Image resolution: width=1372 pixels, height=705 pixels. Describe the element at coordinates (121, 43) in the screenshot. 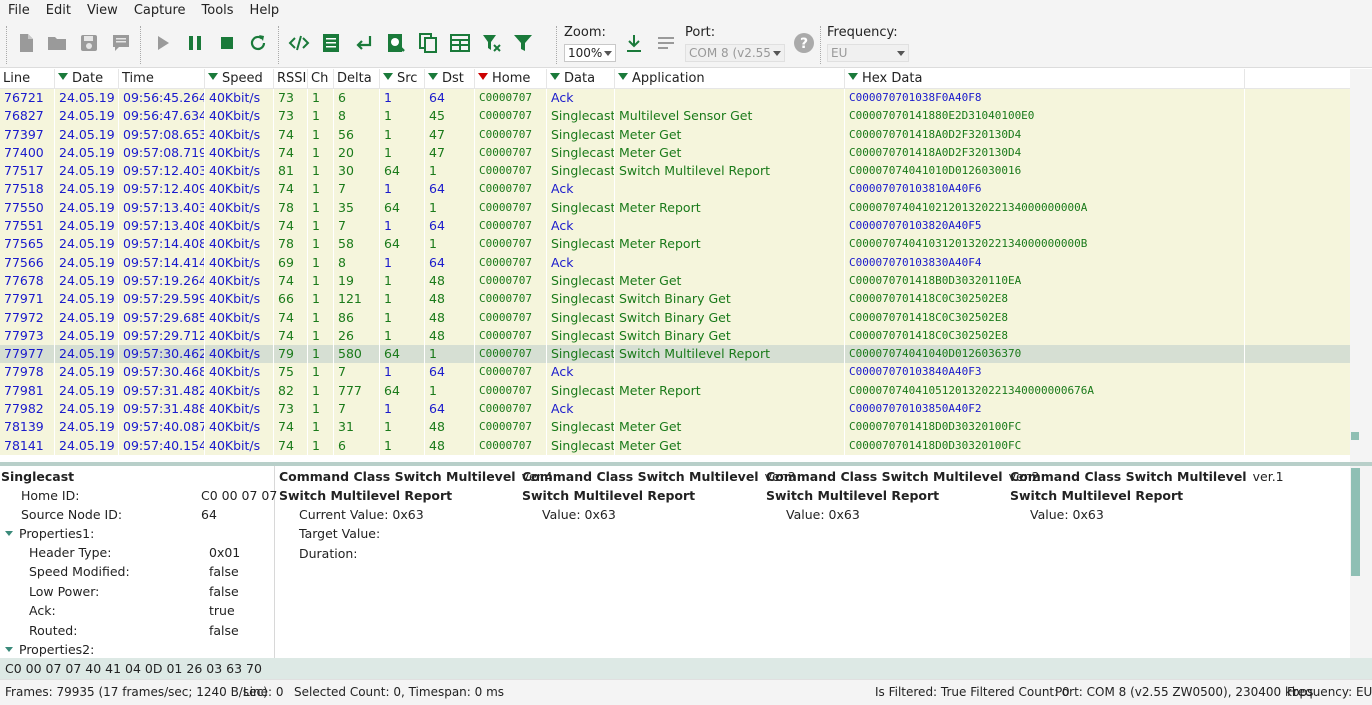

I see `comment-icon` at that location.